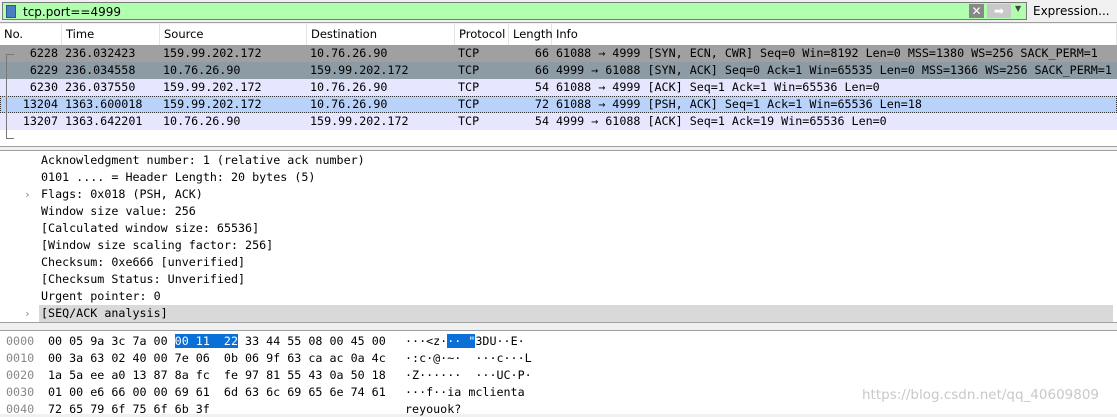 This screenshot has width=1117, height=417. Describe the element at coordinates (514, 11) in the screenshot. I see `display-filter-input: tcp.port==4999 ✕ ➡ ▼` at that location.